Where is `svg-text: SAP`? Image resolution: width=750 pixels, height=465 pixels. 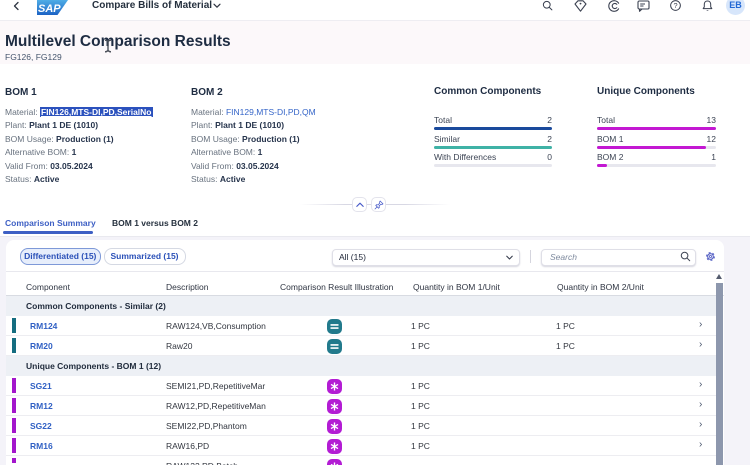
svg-text: SAP is located at coordinates (49, 9).